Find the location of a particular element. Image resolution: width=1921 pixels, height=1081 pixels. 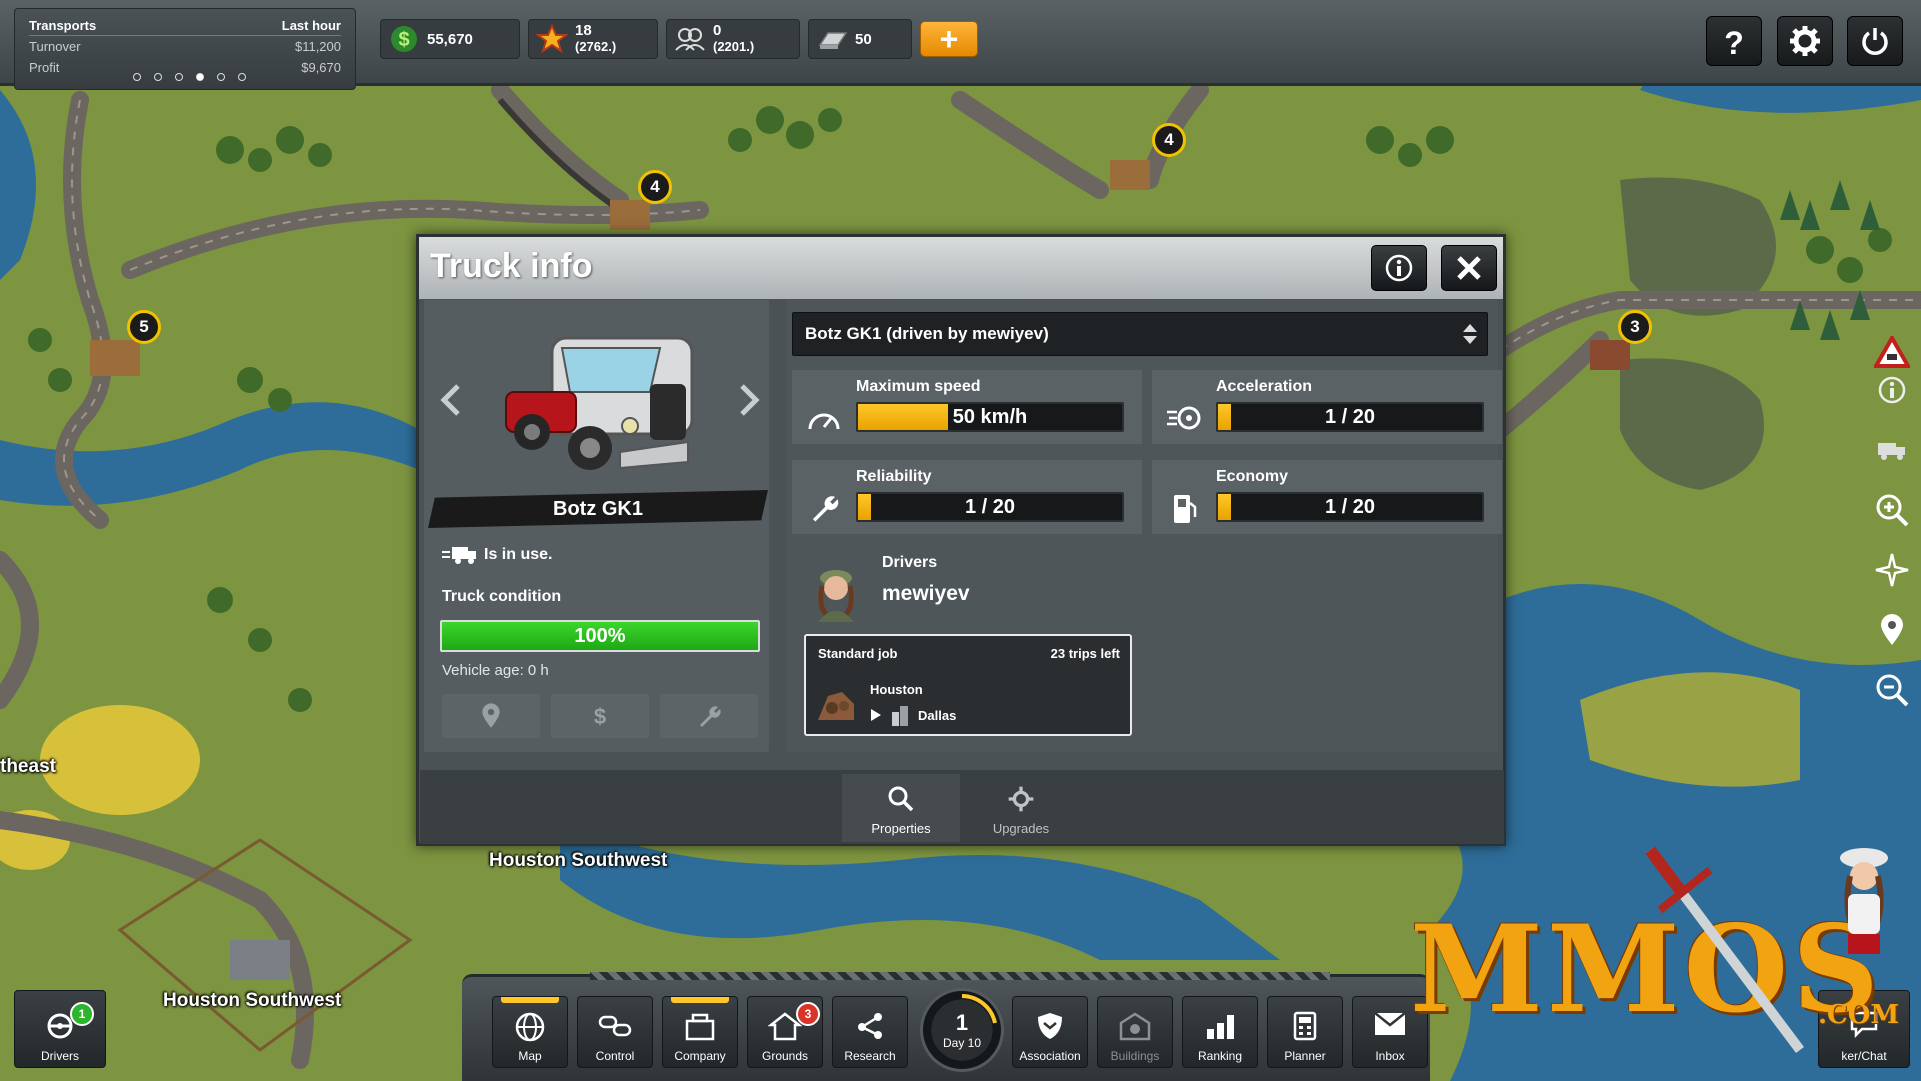

fuel-pump-icon is located at coordinates (1184, 508).